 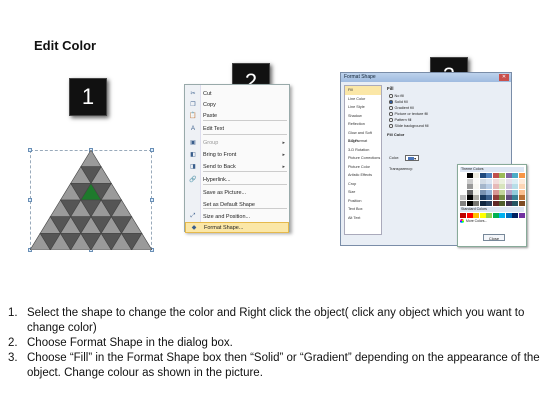 What do you see at coordinates (494, 237) in the screenshot?
I see `close-button: Close` at bounding box center [494, 237].